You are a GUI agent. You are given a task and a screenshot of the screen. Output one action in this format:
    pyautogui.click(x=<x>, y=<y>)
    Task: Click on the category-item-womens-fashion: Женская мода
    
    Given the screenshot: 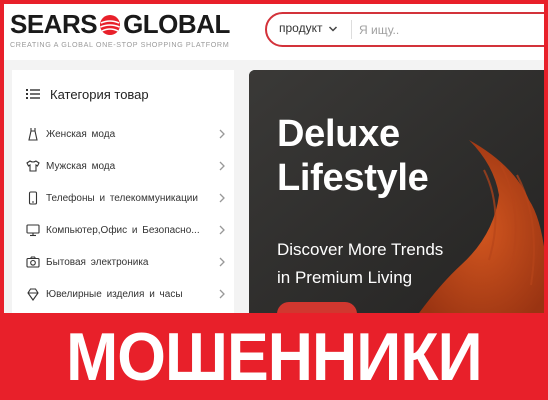 What is the action you would take?
    pyautogui.click(x=123, y=134)
    